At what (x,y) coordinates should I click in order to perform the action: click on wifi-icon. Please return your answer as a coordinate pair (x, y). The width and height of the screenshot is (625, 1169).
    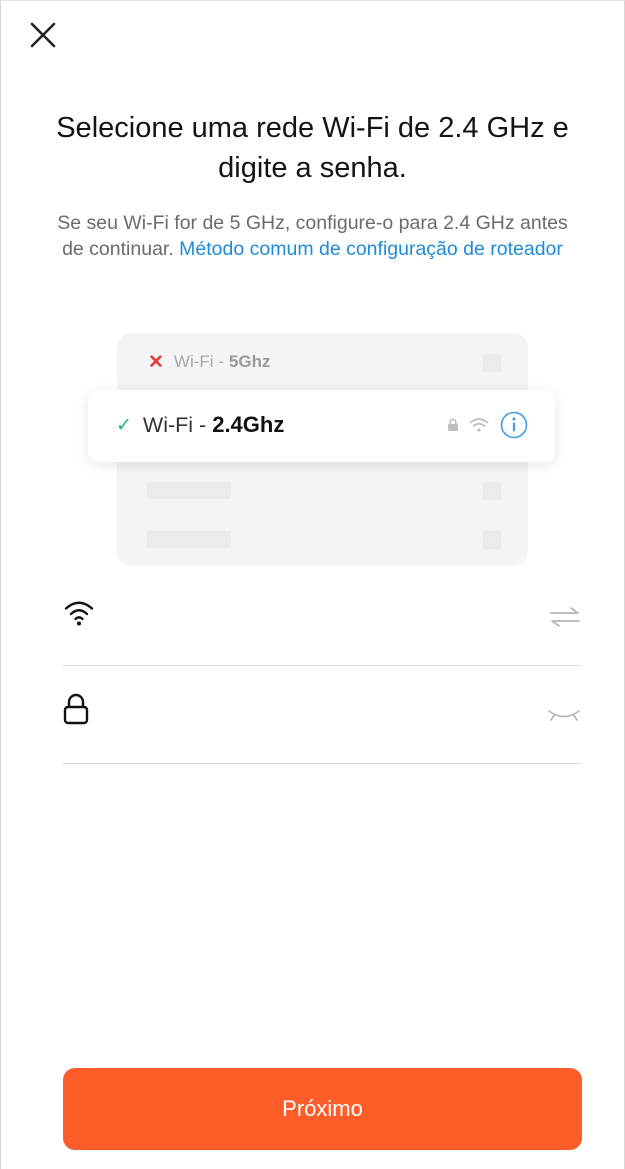
    Looking at the image, I should click on (79, 613).